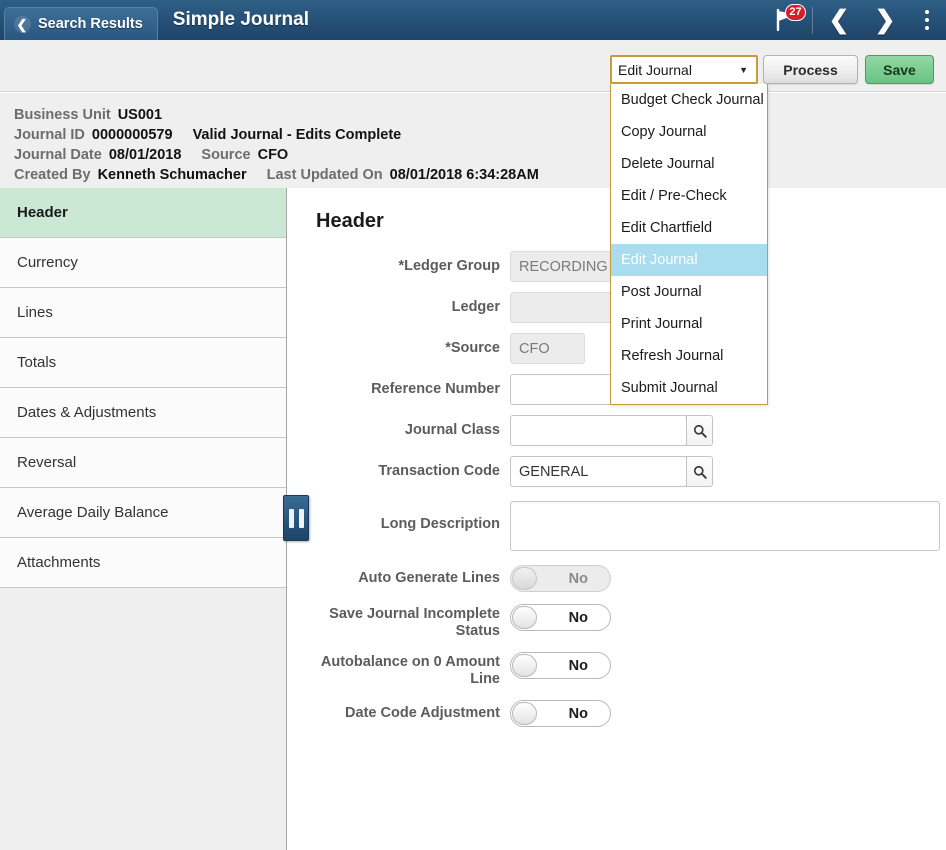 The image size is (946, 850). I want to click on save-journal-incomplete-status-toggle-value: No, so click(578, 617).